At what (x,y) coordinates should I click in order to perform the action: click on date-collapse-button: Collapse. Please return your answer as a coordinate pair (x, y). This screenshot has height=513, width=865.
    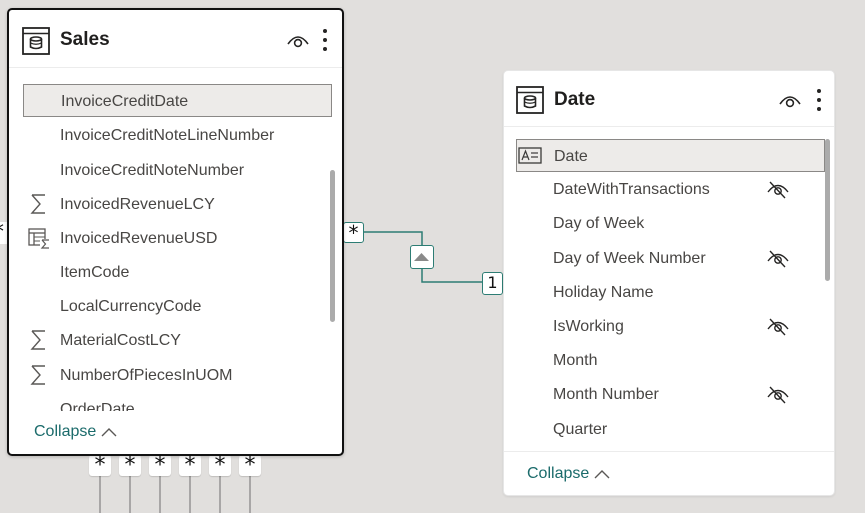
    Looking at the image, I should click on (568, 474).